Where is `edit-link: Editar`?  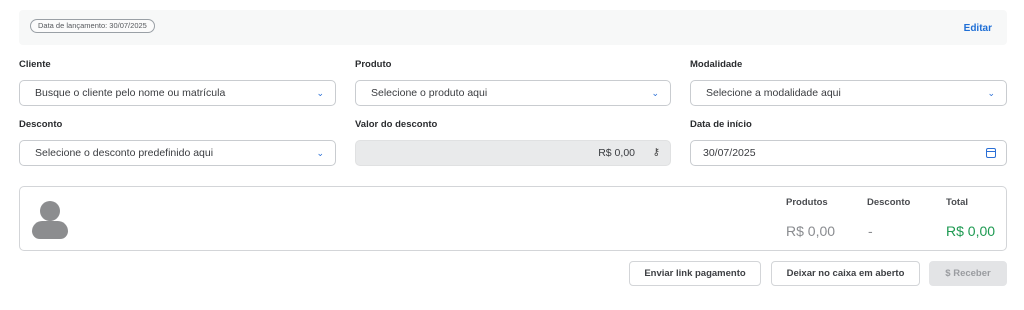
edit-link: Editar is located at coordinates (978, 28).